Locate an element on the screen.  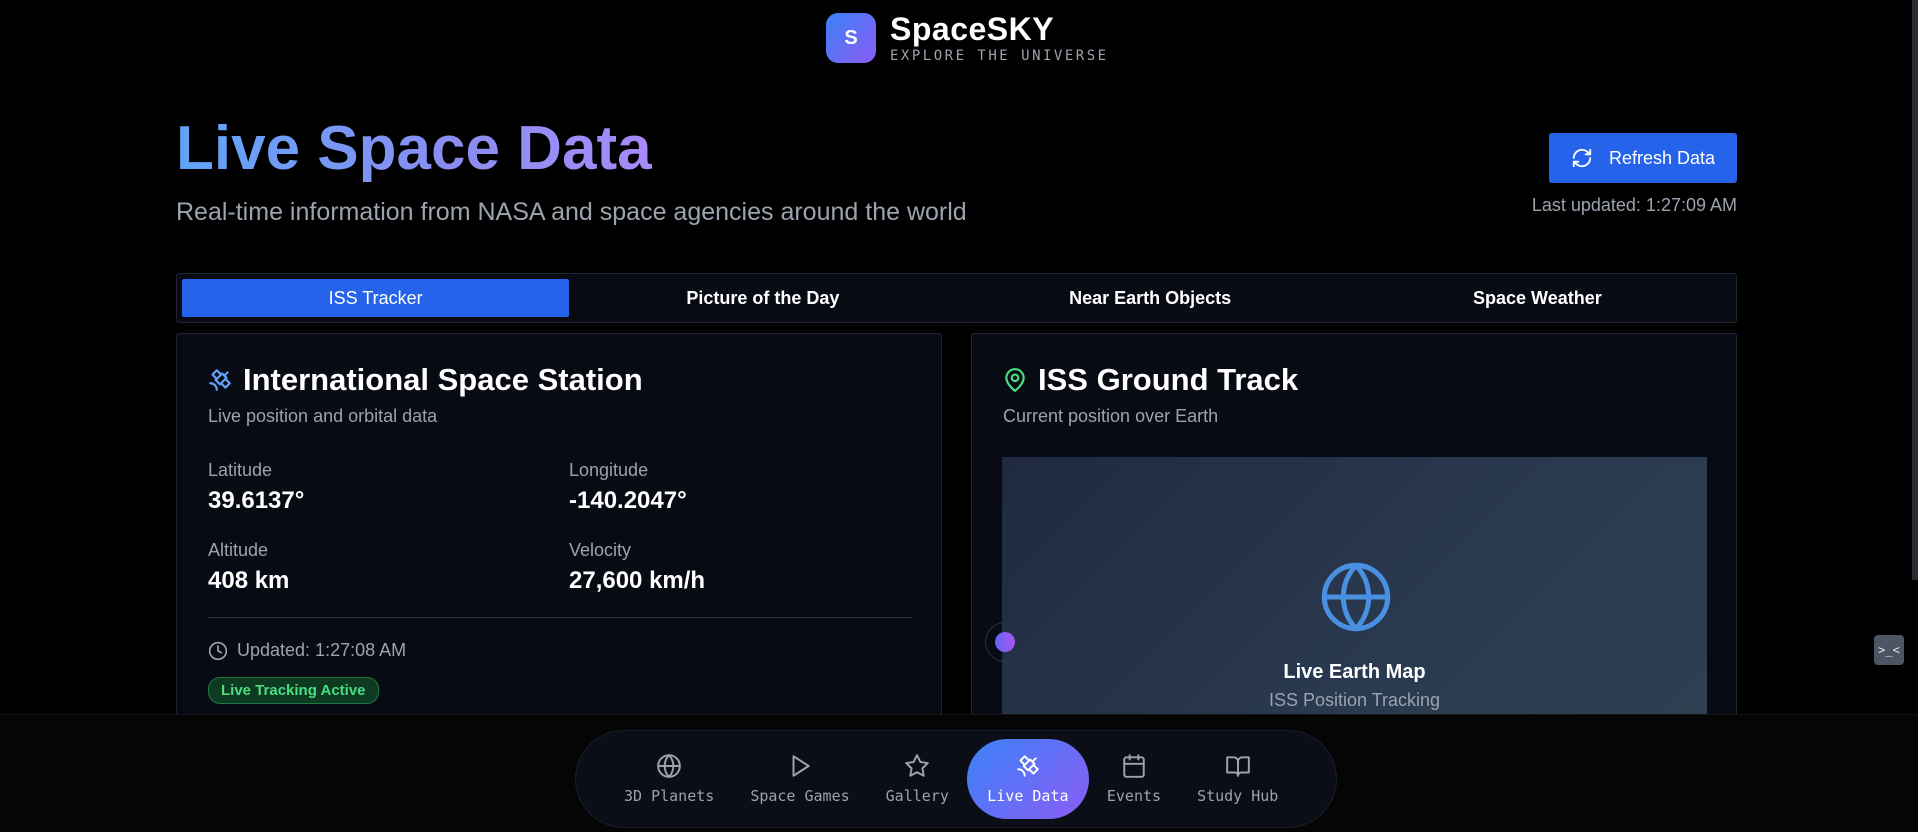
iss-card-title: International Space Station is located at coordinates (425, 380).